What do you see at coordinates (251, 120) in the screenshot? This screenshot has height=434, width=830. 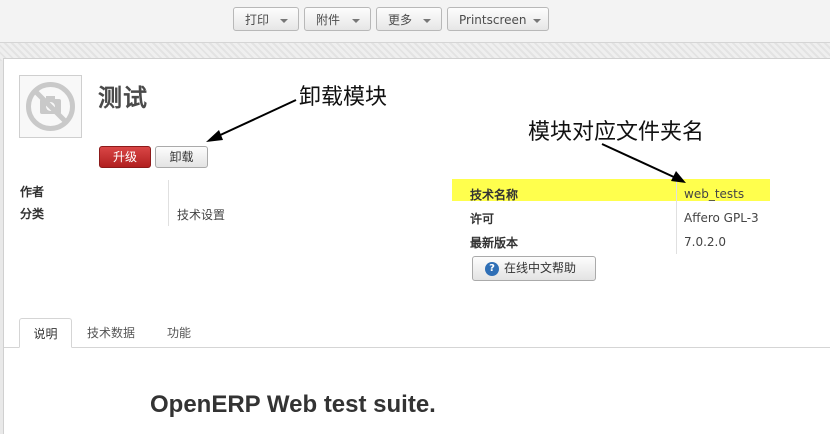 I see `arrow-to-uninstall` at bounding box center [251, 120].